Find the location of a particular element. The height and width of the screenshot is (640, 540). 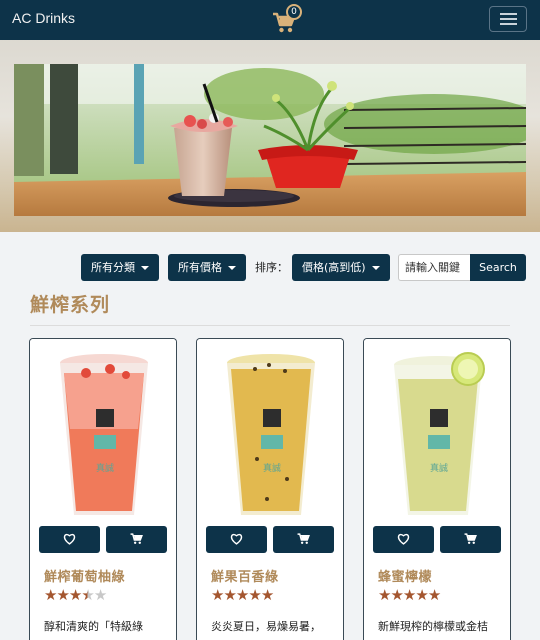

menu-toggle-button is located at coordinates (508, 19).